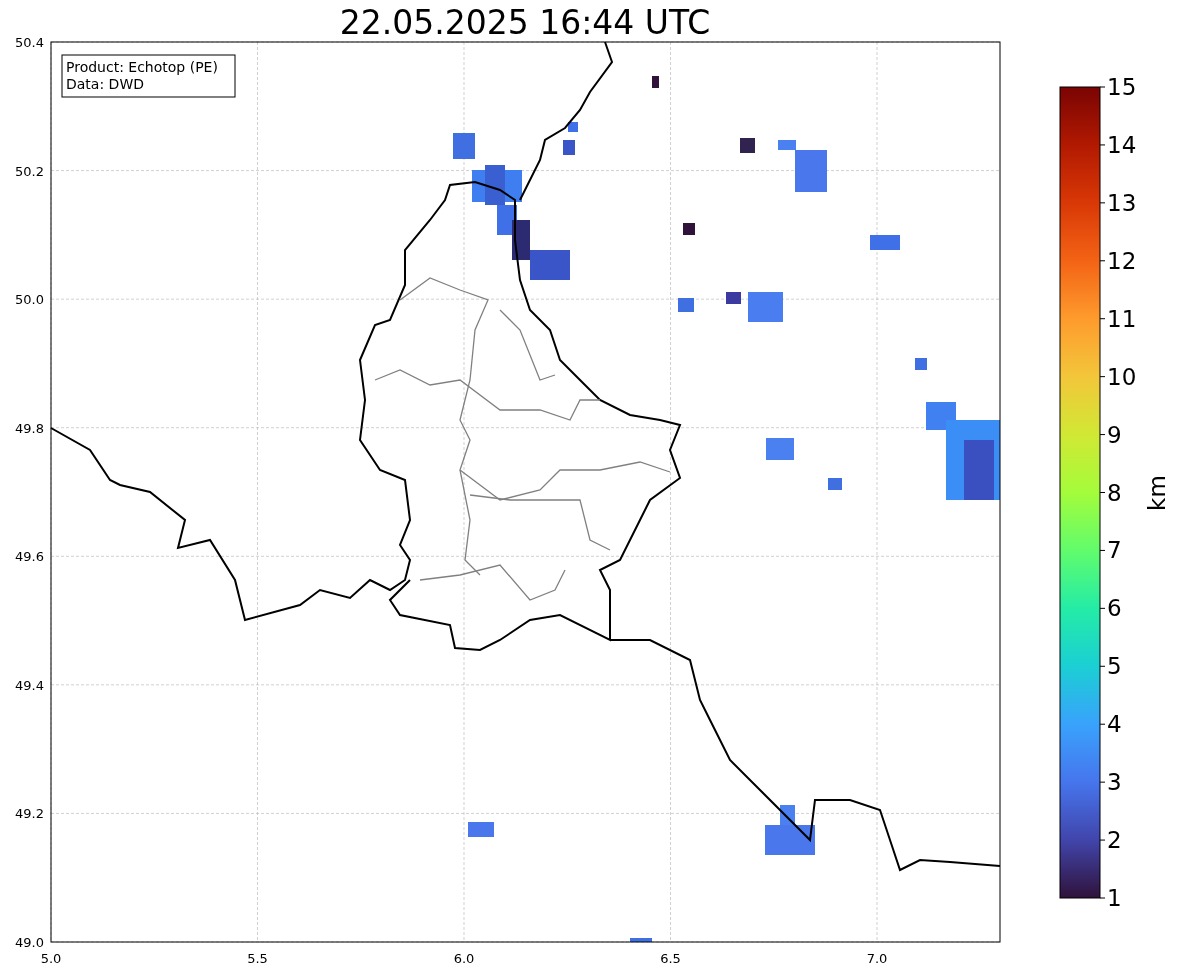  Describe the element at coordinates (525, 22) in the screenshot. I see `chart-title: 22.05.2025 16:44 UTC` at that location.